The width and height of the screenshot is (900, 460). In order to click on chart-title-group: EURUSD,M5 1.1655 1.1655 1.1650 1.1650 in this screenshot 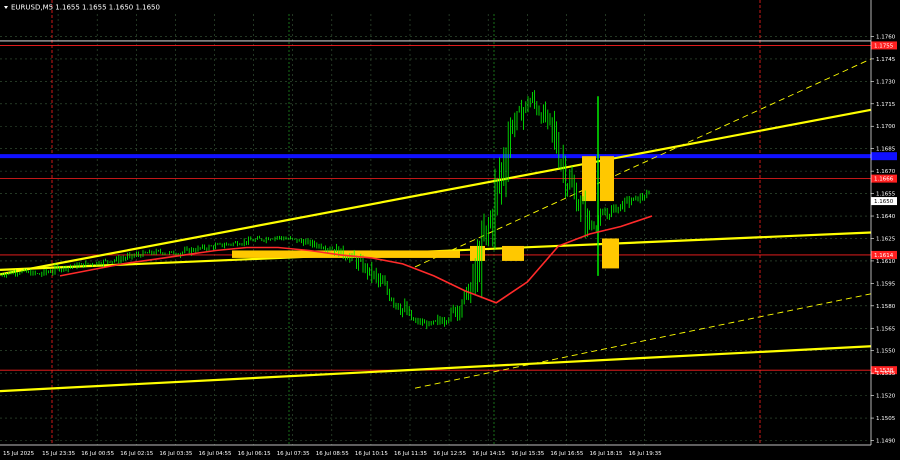, I will do `click(82, 8)`.